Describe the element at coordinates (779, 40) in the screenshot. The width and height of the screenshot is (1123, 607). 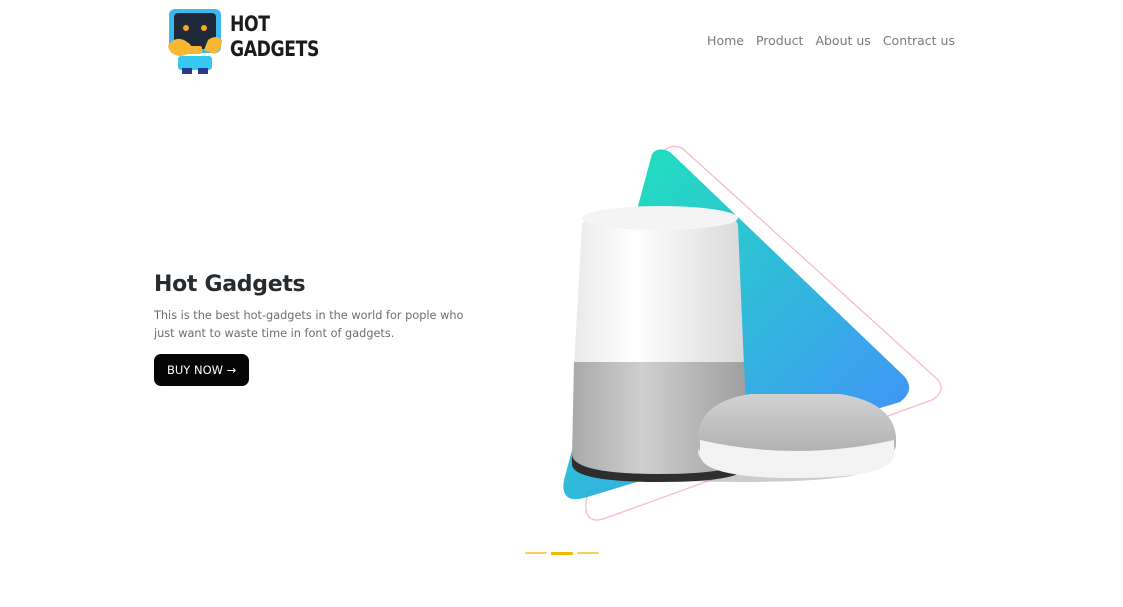
I see `nav-product: Product` at that location.